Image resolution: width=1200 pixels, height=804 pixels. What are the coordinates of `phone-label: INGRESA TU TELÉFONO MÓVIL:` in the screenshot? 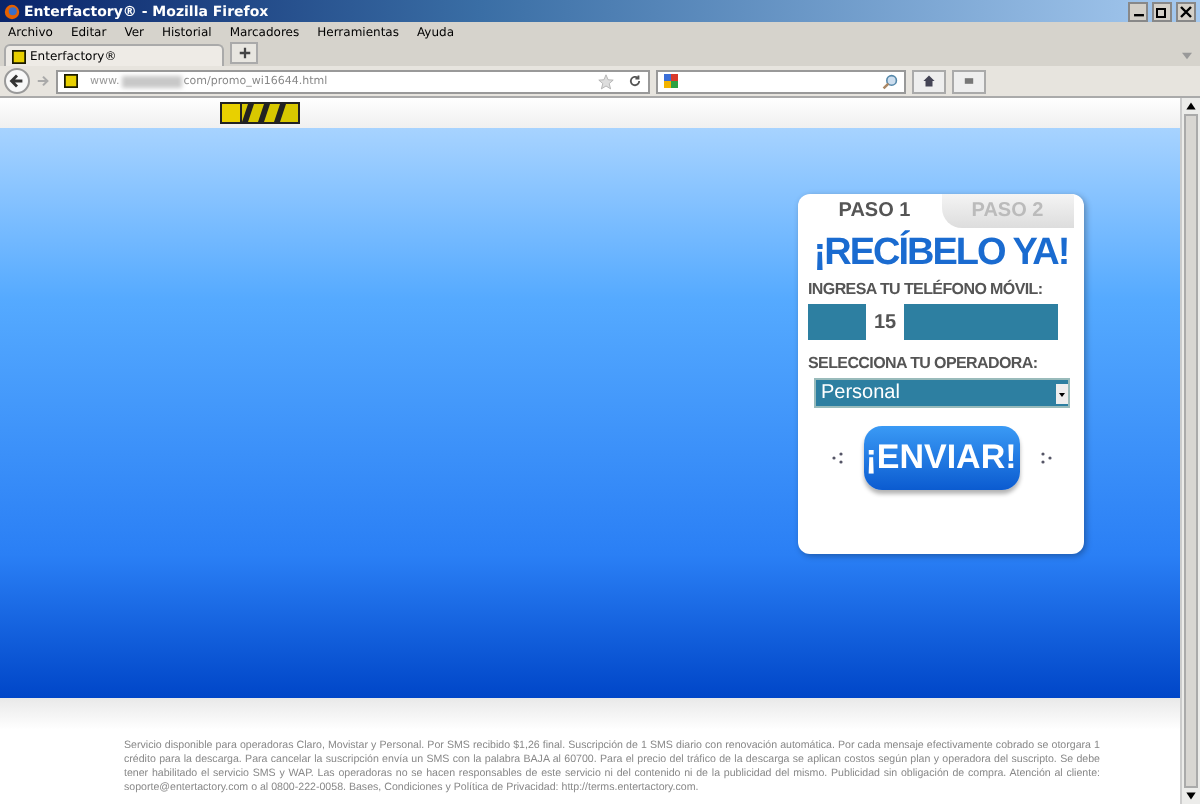 It's located at (925, 289).